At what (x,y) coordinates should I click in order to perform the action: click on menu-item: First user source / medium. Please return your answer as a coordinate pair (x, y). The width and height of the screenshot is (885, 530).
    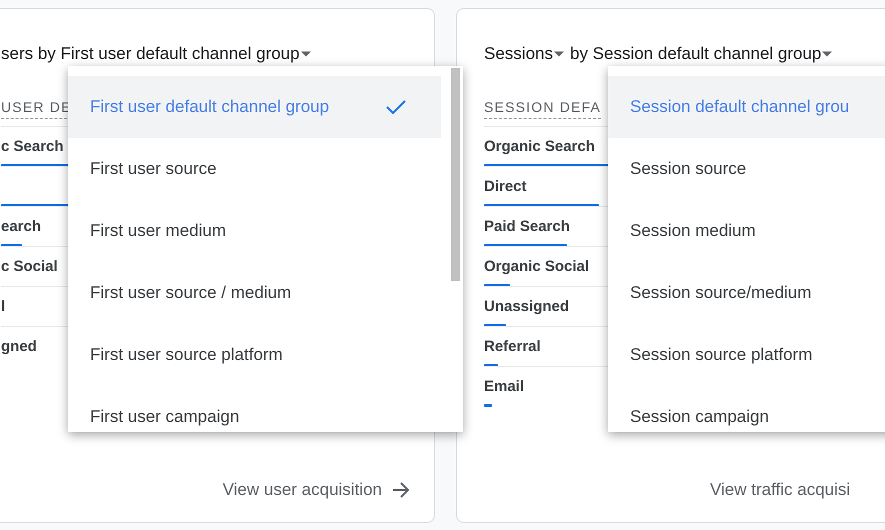
    Looking at the image, I should click on (254, 293).